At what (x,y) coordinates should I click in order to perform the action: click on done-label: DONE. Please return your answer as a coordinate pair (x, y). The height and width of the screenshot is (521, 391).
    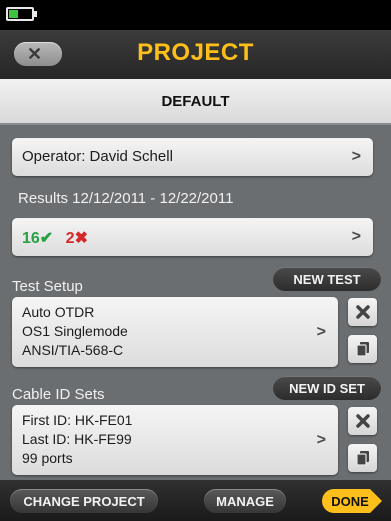
    Looking at the image, I should click on (350, 501).